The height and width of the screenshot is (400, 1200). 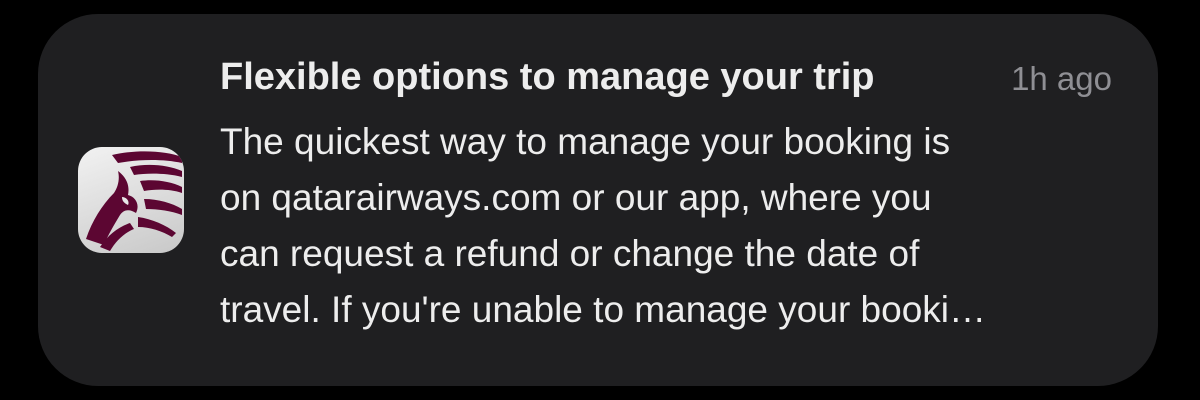 I want to click on notification-timestamp: 1h ago, so click(x=1061, y=78).